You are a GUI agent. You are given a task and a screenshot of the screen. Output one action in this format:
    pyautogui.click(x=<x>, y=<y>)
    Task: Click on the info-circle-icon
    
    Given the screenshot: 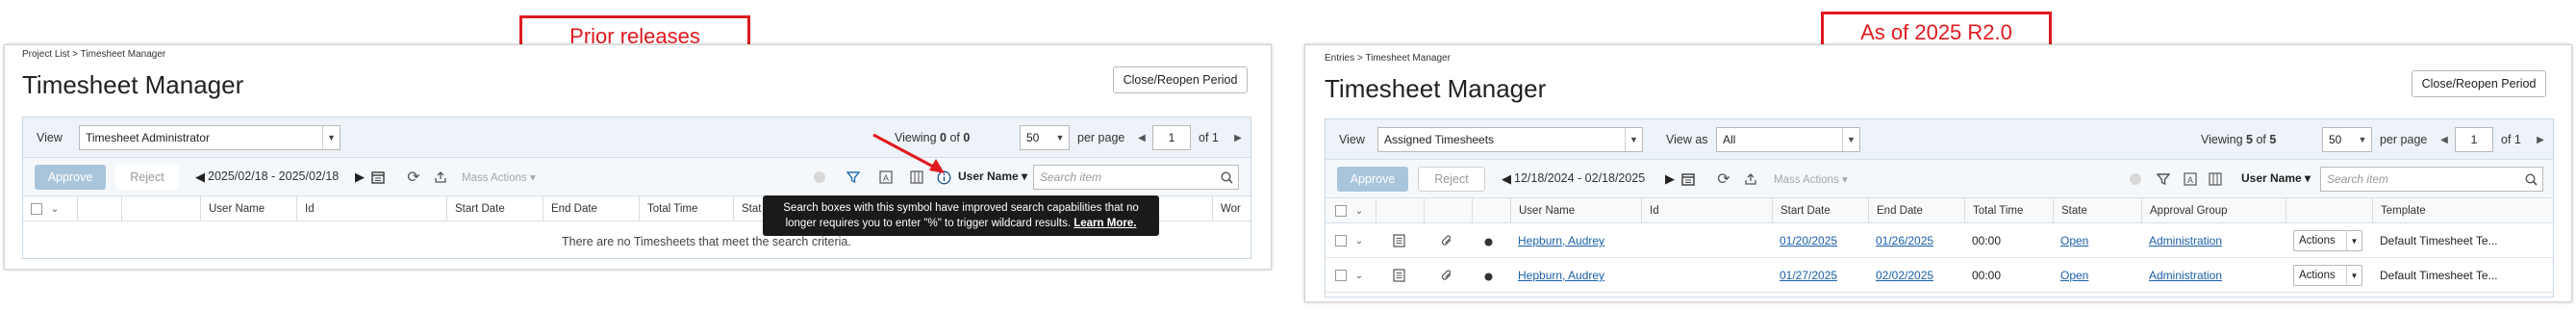 What is the action you would take?
    pyautogui.click(x=2135, y=179)
    